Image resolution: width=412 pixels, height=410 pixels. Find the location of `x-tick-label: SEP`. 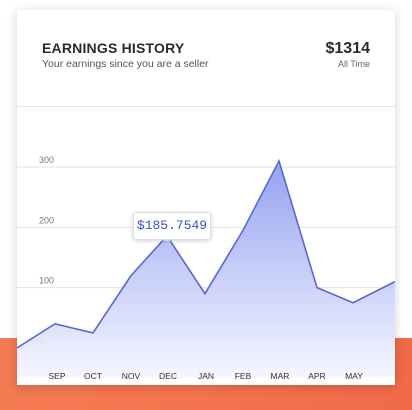

x-tick-label: SEP is located at coordinates (56, 376).